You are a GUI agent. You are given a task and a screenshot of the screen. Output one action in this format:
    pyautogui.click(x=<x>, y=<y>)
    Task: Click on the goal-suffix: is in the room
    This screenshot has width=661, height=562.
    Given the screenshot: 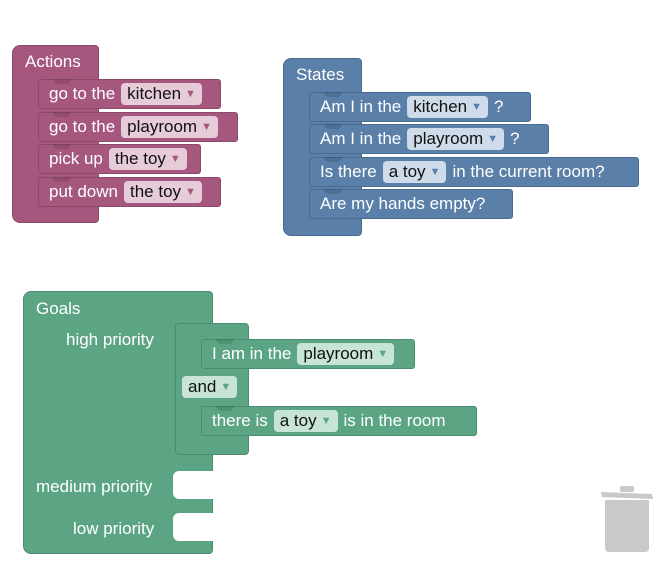 What is the action you would take?
    pyautogui.click(x=394, y=420)
    